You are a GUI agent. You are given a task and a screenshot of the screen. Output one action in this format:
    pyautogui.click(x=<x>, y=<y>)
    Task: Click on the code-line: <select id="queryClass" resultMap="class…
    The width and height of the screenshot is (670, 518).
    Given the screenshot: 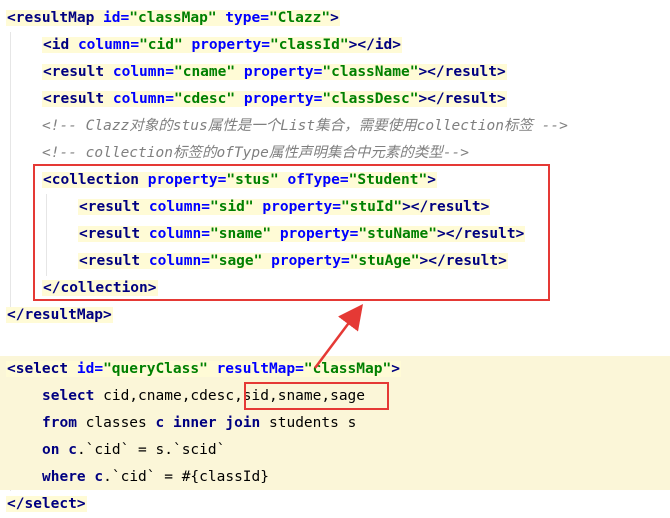 What is the action you would take?
    pyautogui.click(x=203, y=369)
    